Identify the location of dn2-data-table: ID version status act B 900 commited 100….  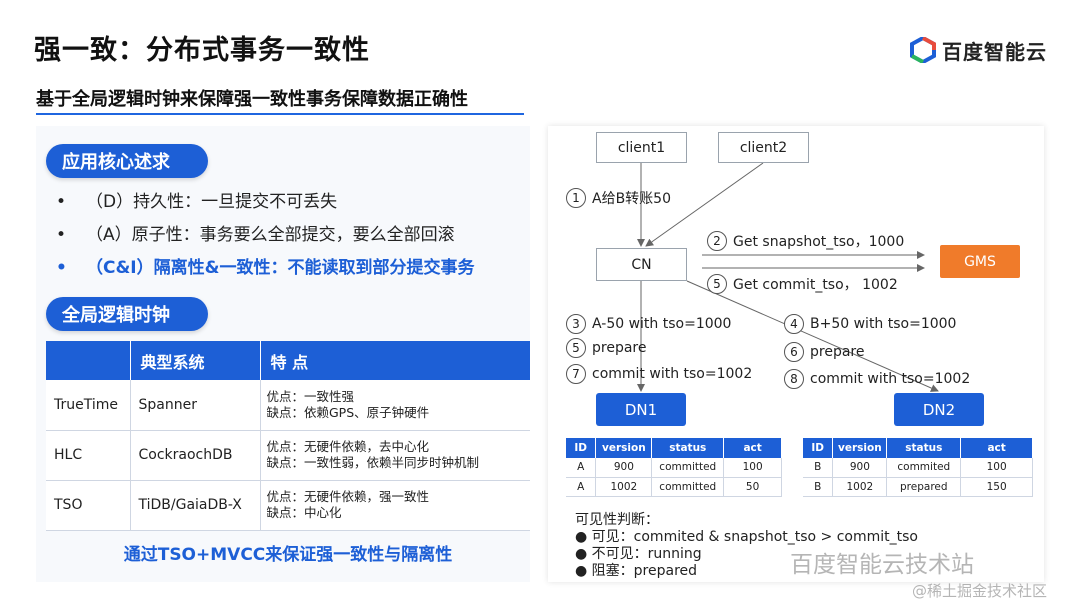
(918, 467).